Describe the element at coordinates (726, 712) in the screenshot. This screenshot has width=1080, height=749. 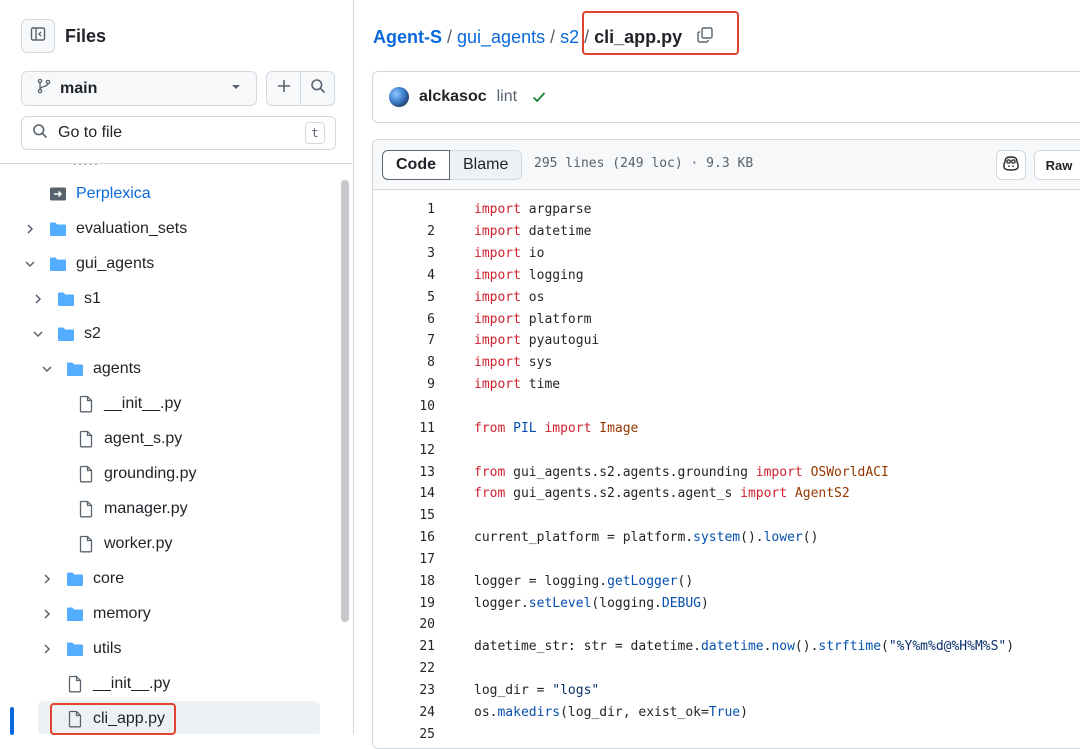
I see `code-line: 24 os.makedirs(log_dir, exist_ok=True)` at that location.